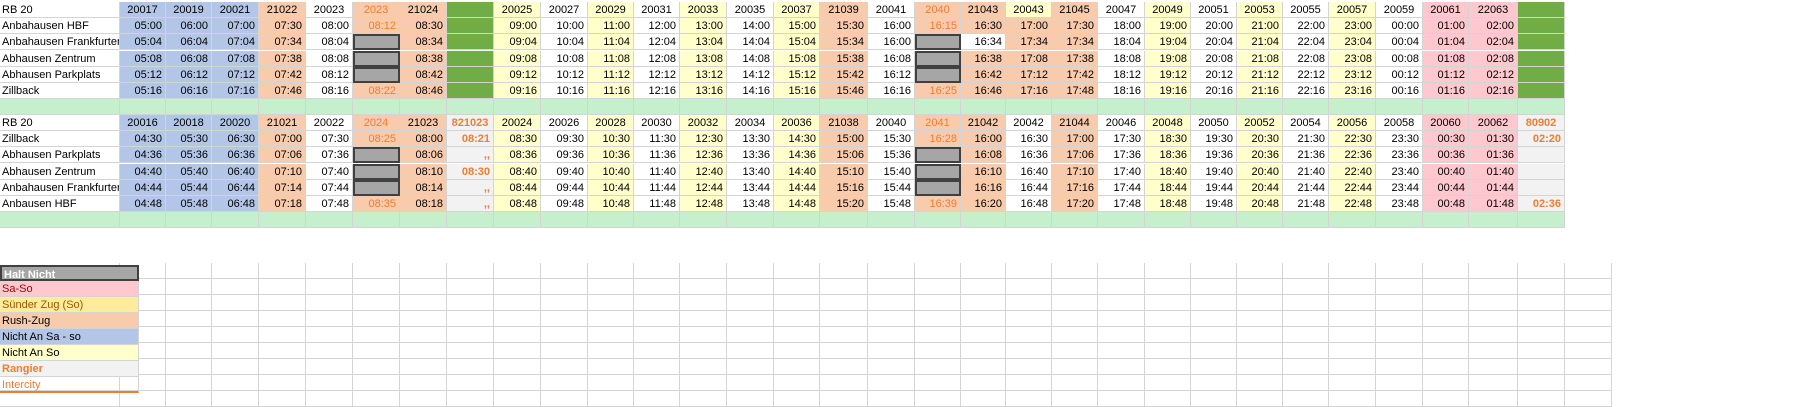  Describe the element at coordinates (329, 10) in the screenshot. I see `train-number-cell: 20023` at that location.